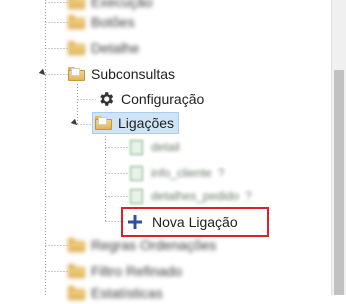 The width and height of the screenshot is (346, 304). Describe the element at coordinates (133, 74) in the screenshot. I see `tree-item-label: Subconsultas` at that location.